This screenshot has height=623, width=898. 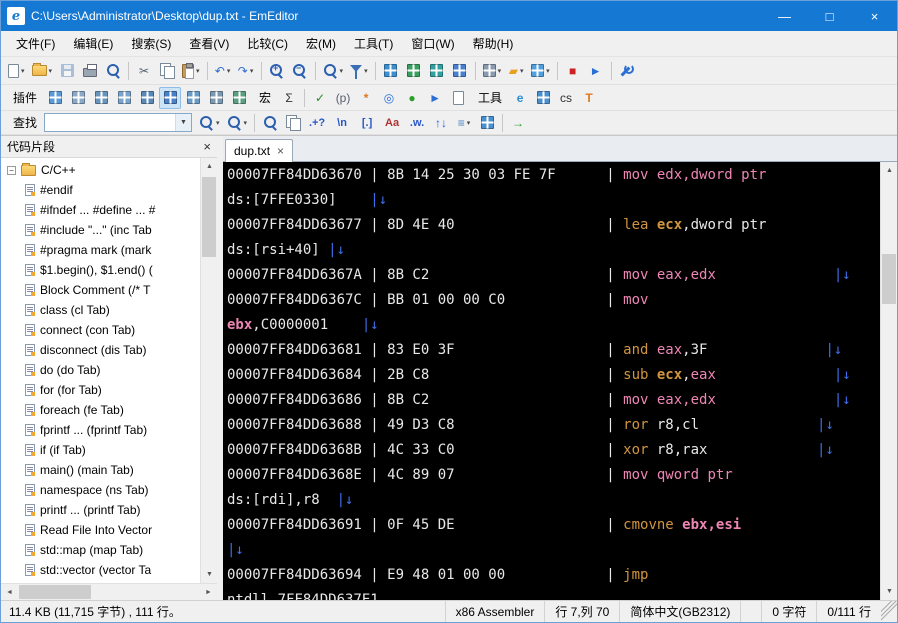 I want to click on tool-window-button, so click(x=543, y=98).